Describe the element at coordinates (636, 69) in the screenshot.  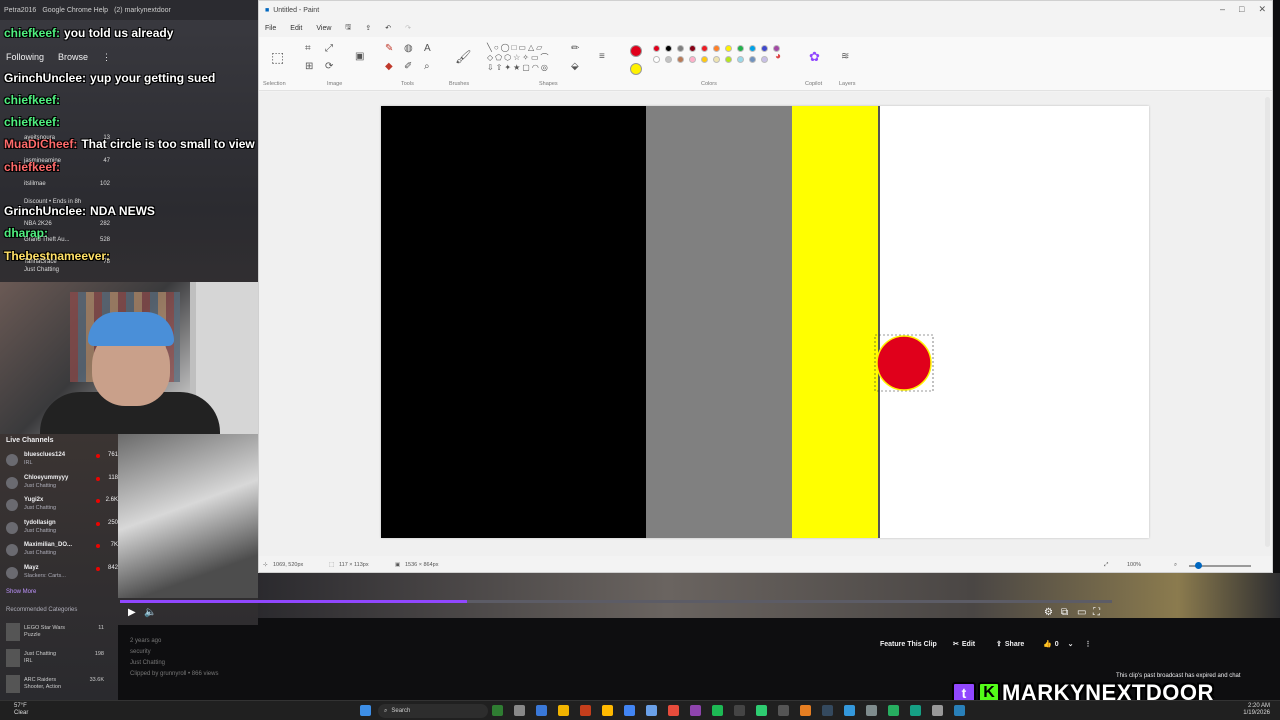
I see `secondary-color` at that location.